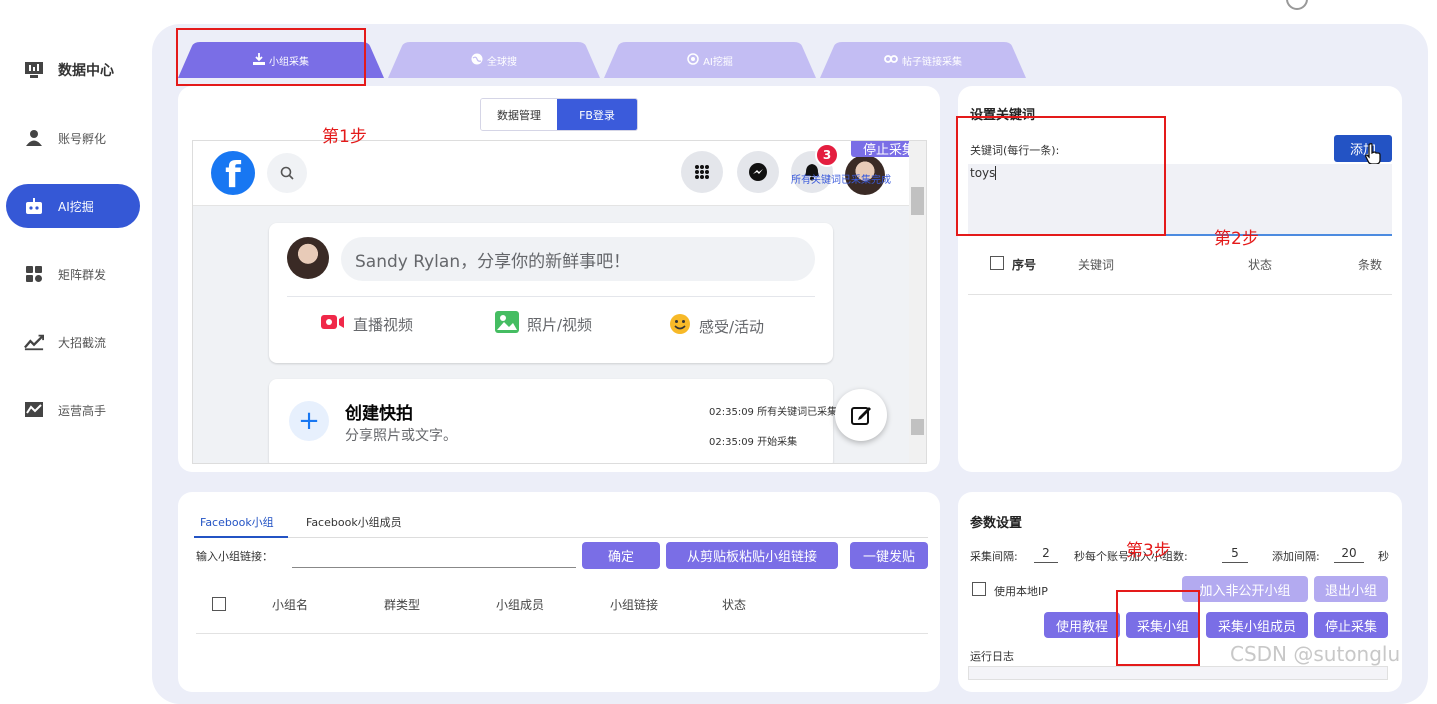 The height and width of the screenshot is (704, 1437). Describe the element at coordinates (401, 436) in the screenshot. I see `story-subtitle: 分享照片或文字。` at that location.